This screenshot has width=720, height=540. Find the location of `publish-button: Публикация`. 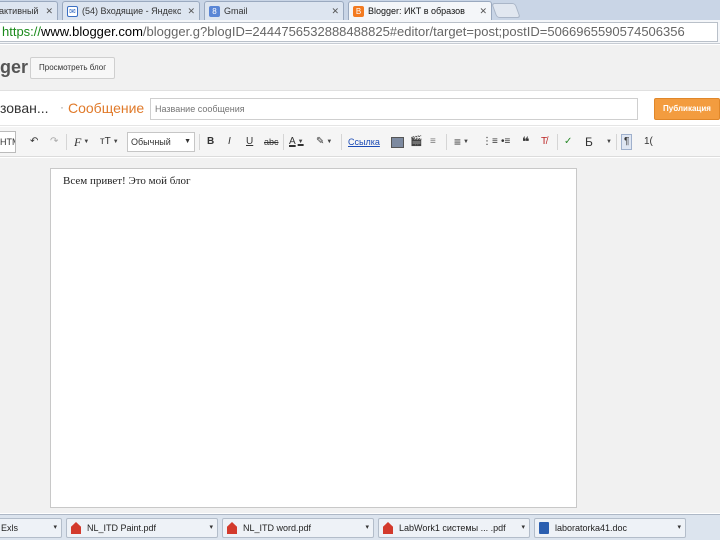

publish-button: Публикация is located at coordinates (687, 109).